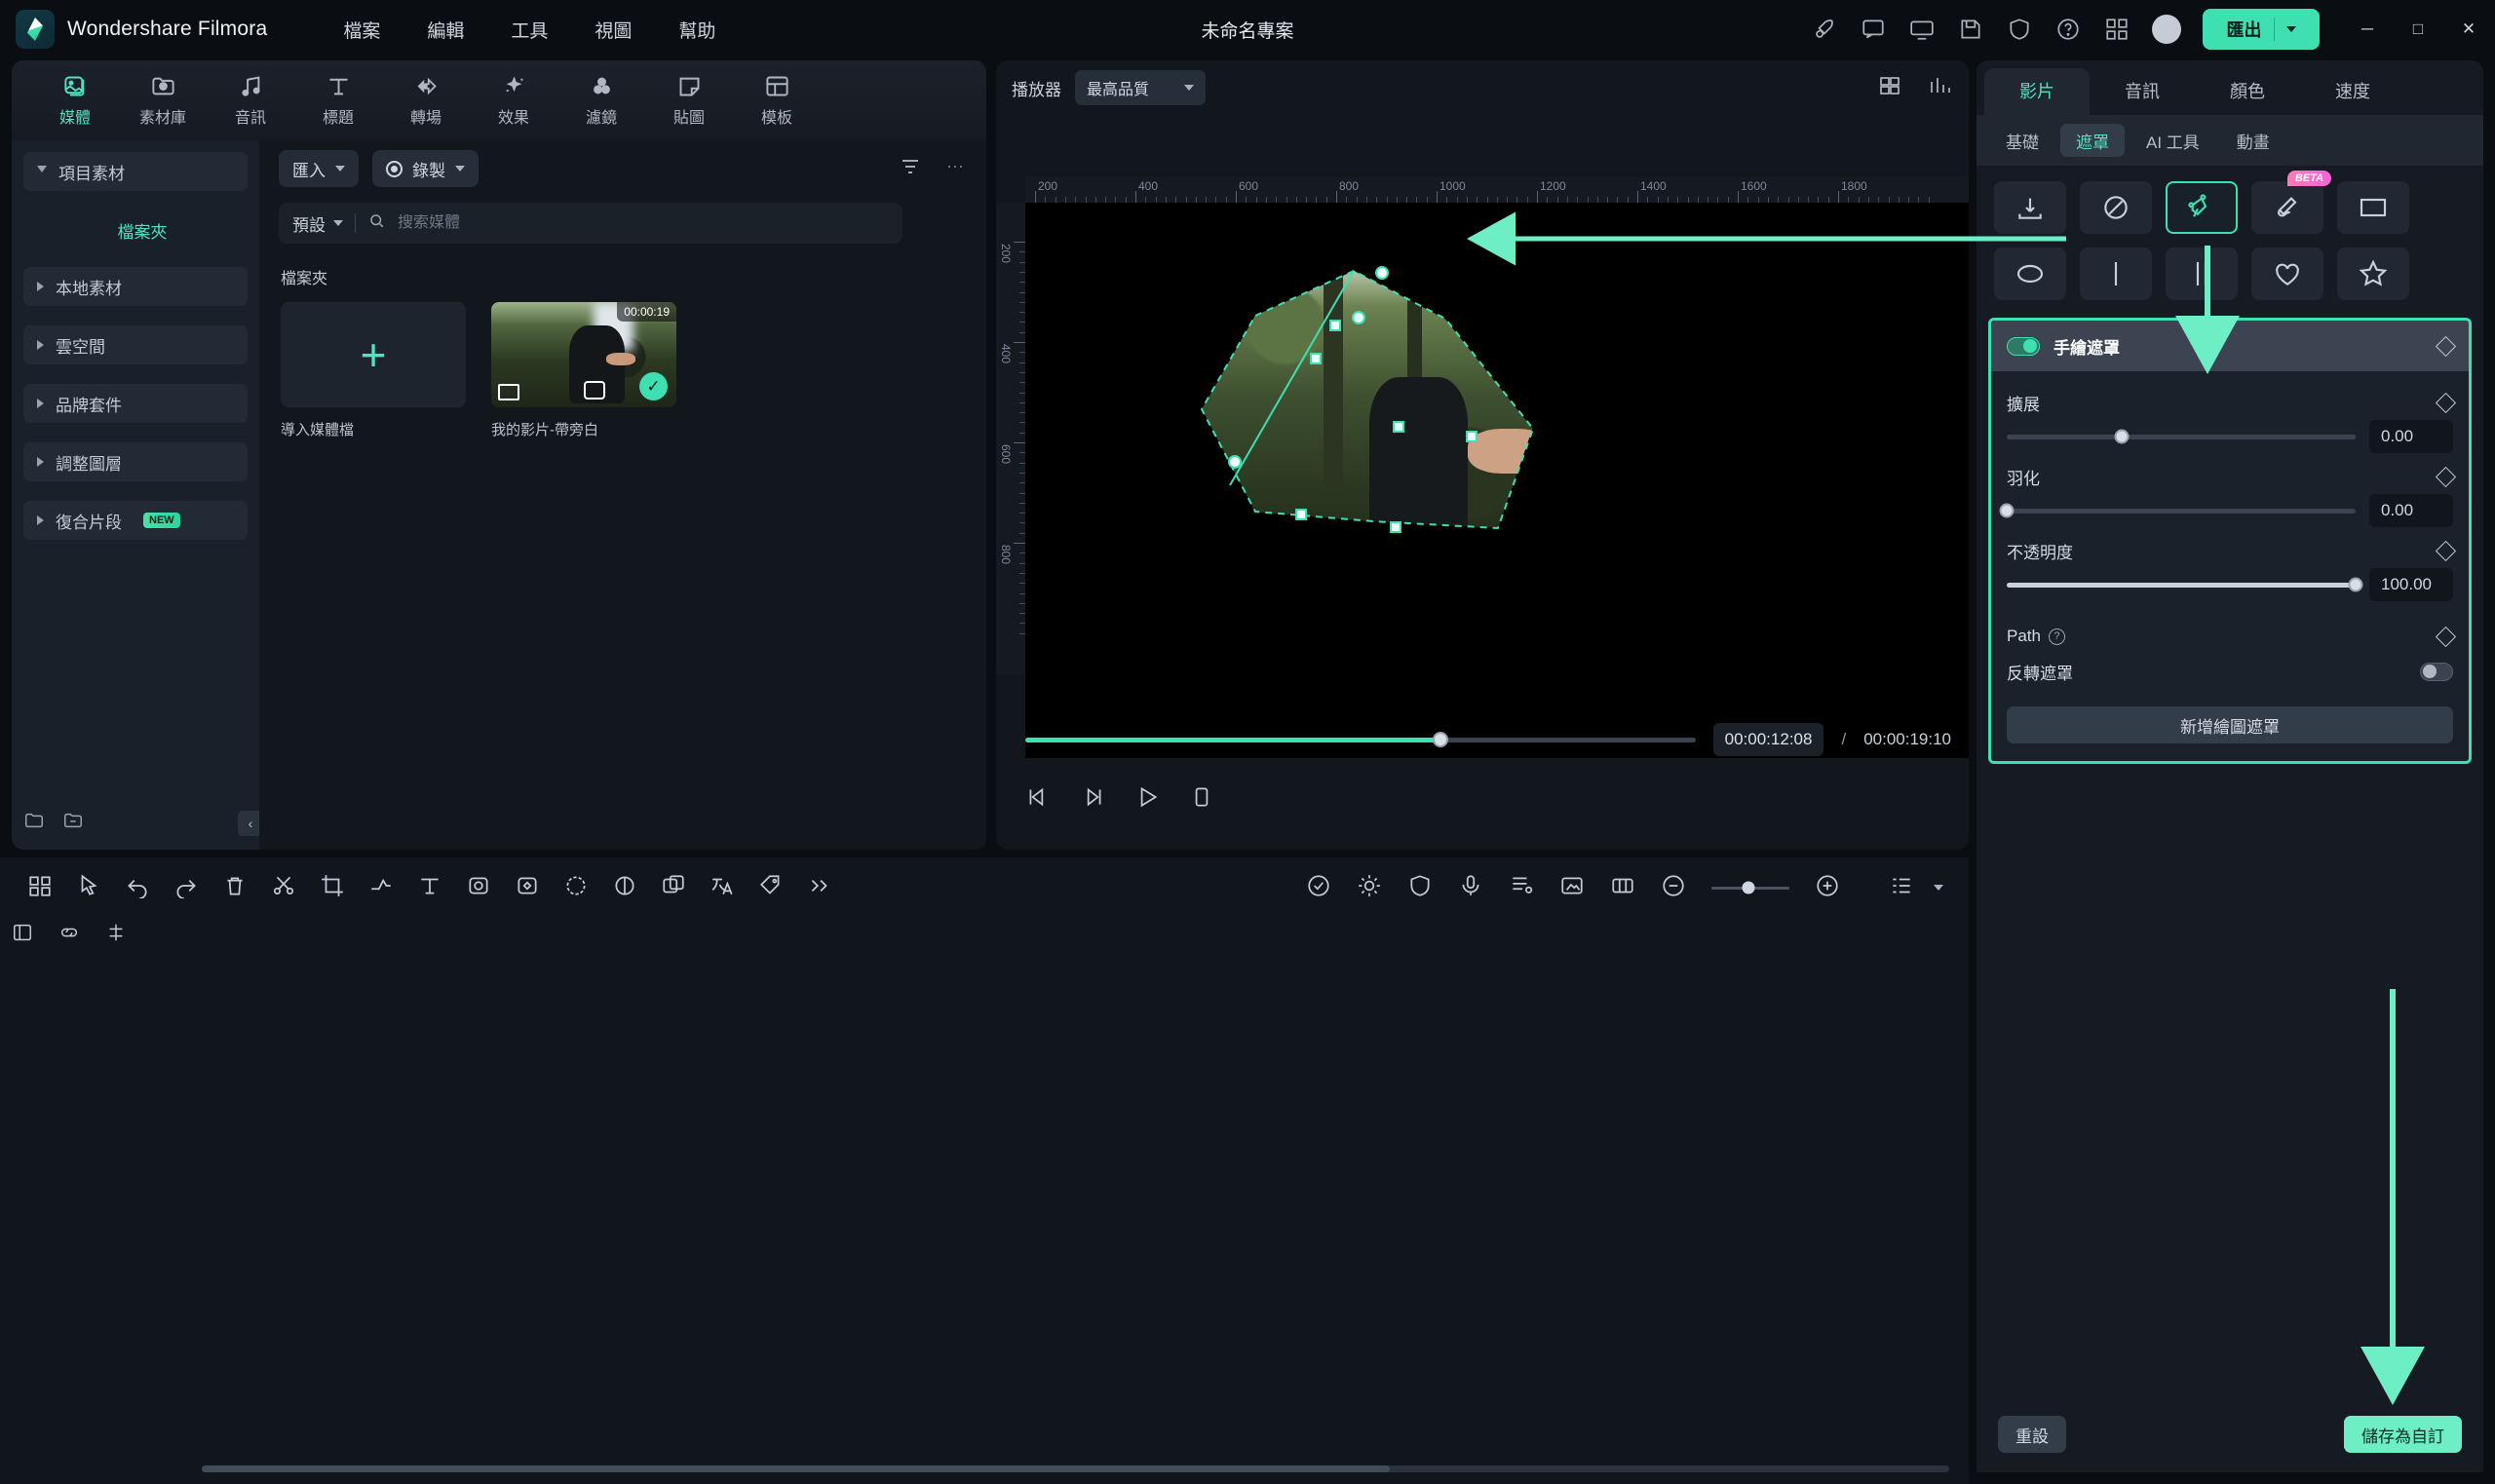 The width and height of the screenshot is (2495, 1484). What do you see at coordinates (1827, 888) in the screenshot?
I see `zoom-in-icon` at bounding box center [1827, 888].